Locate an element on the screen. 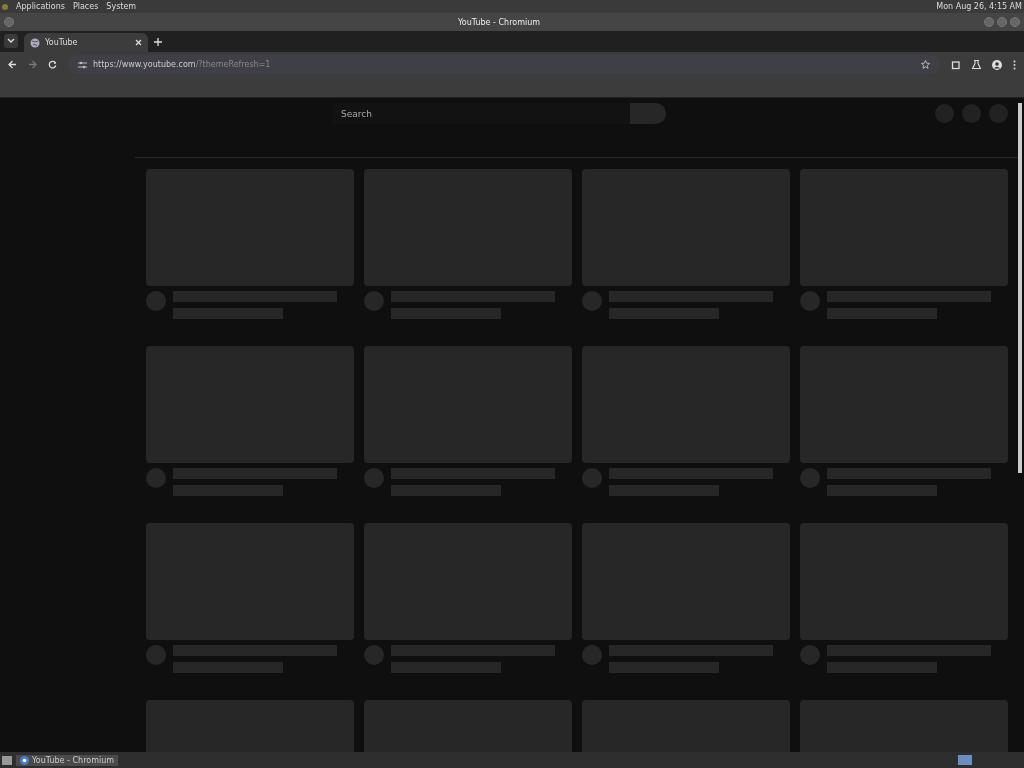 This screenshot has width=1024, height=768. taskbar-item: YouTube - Chromium is located at coordinates (67, 760).